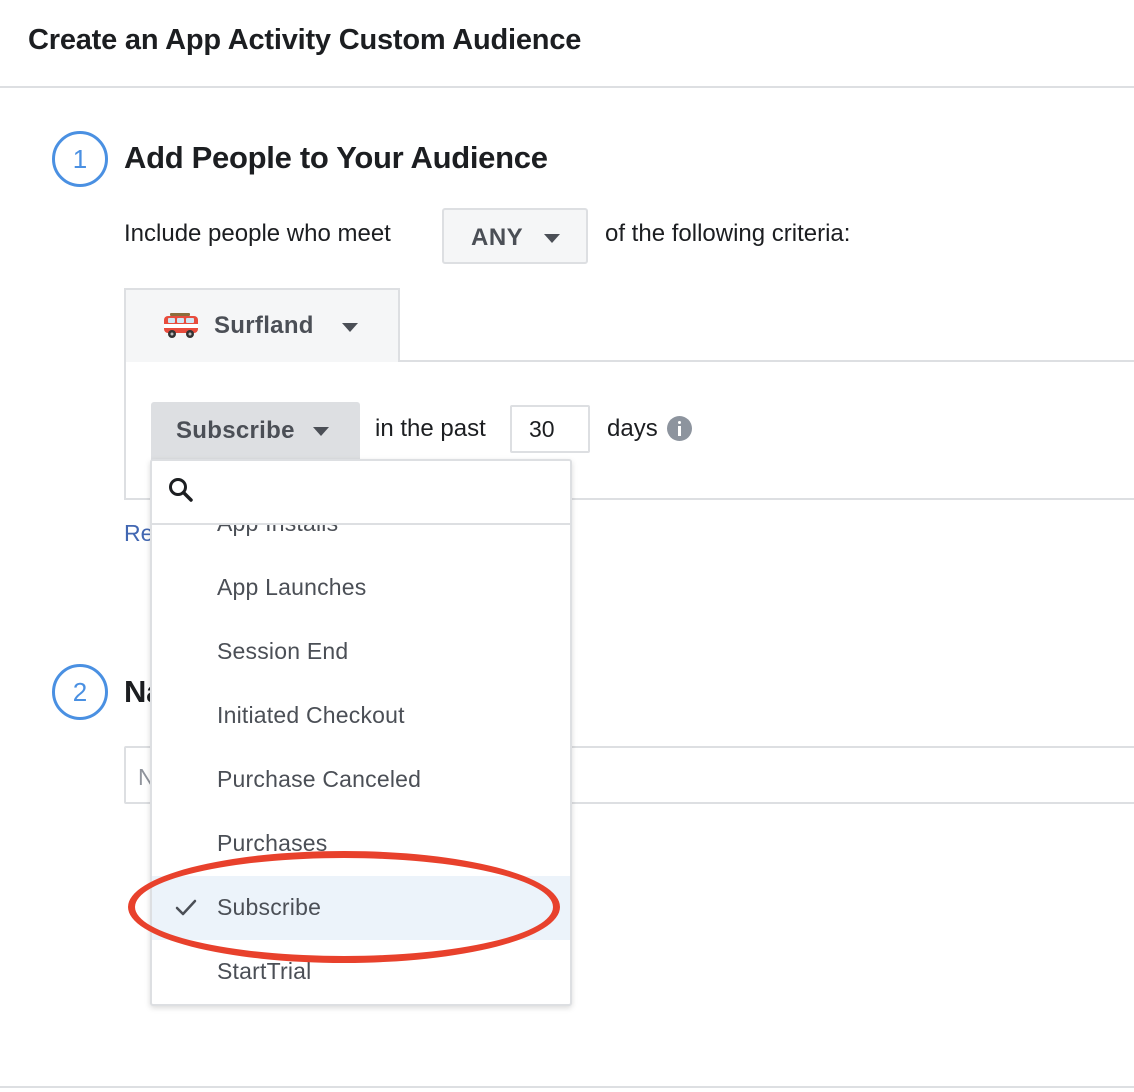 The width and height of the screenshot is (1134, 1092). I want to click on step-2-badge: 2, so click(80, 692).